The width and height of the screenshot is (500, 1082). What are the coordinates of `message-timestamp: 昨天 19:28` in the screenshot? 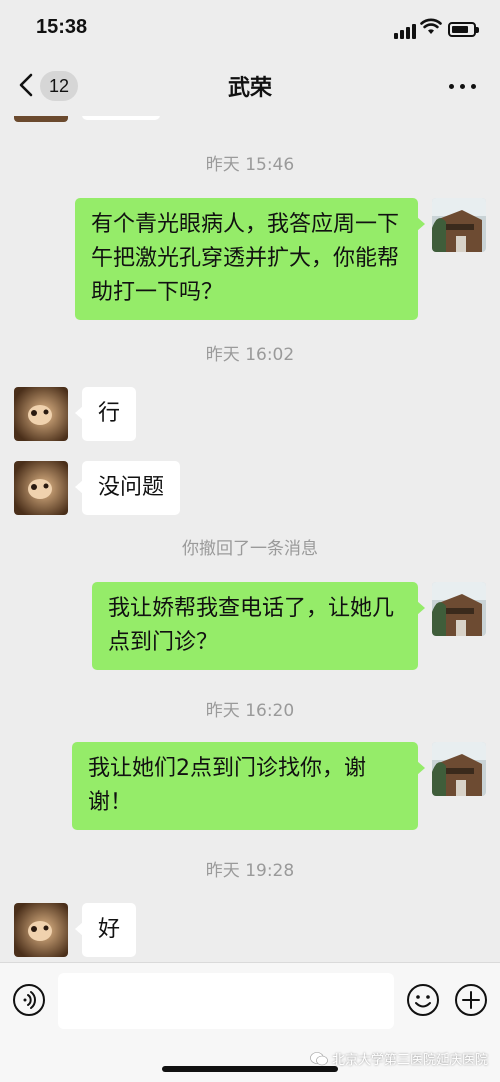 It's located at (250, 871).